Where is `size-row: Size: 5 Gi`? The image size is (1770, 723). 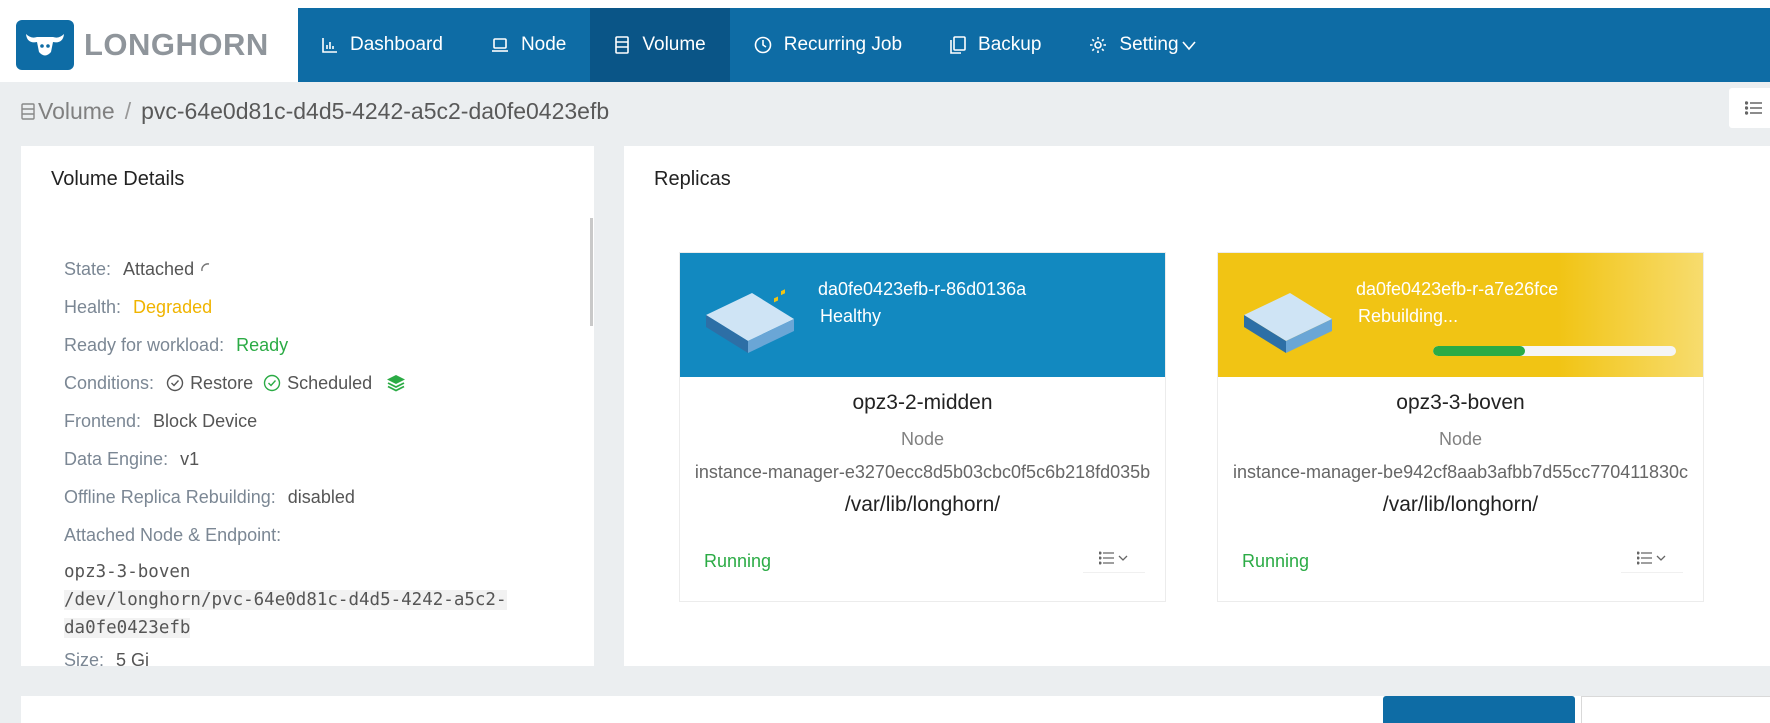 size-row: Size: 5 Gi is located at coordinates (314, 654).